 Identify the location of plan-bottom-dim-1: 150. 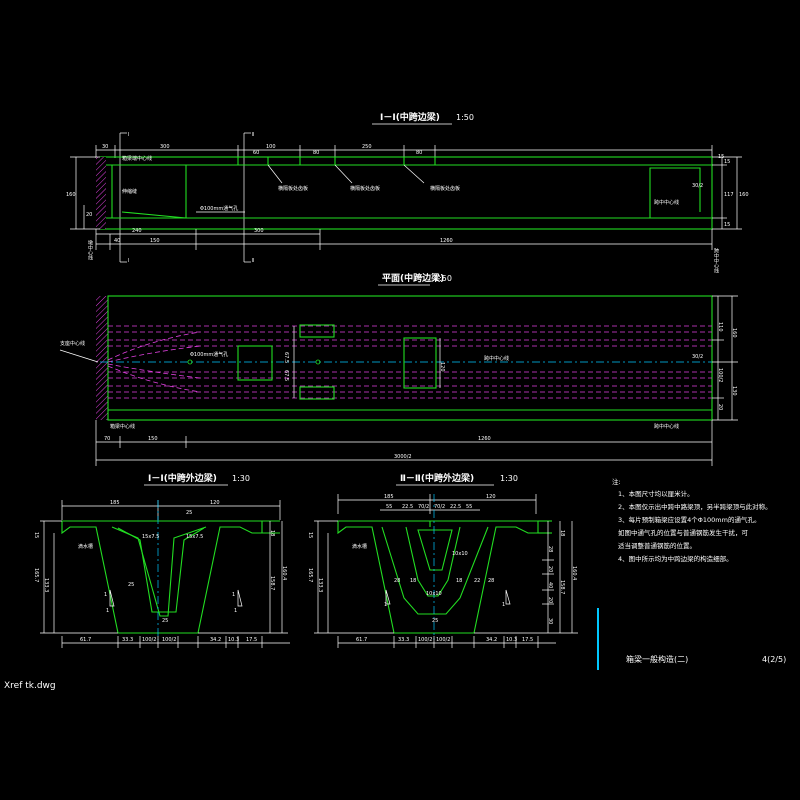
(153, 439).